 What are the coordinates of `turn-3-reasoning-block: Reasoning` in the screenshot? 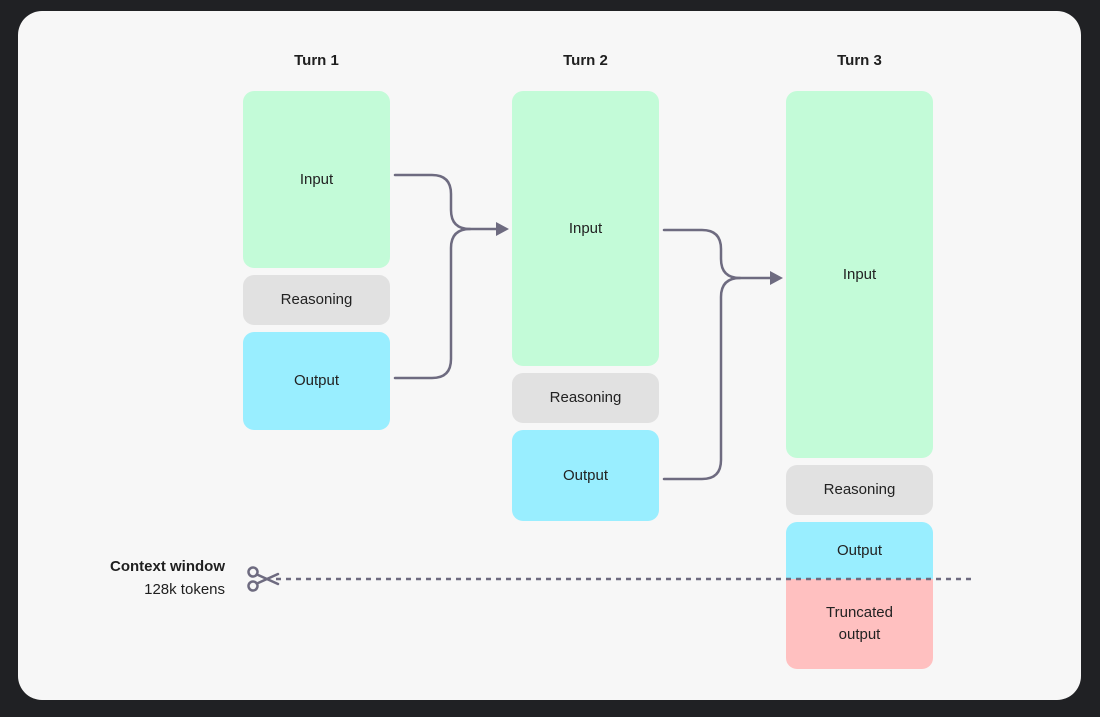 It's located at (859, 490).